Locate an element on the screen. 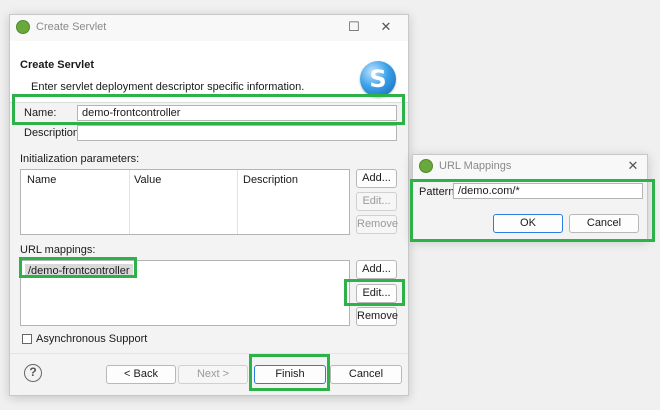 This screenshot has height=410, width=660. url-dialog-close-button: ✕ is located at coordinates (633, 166).